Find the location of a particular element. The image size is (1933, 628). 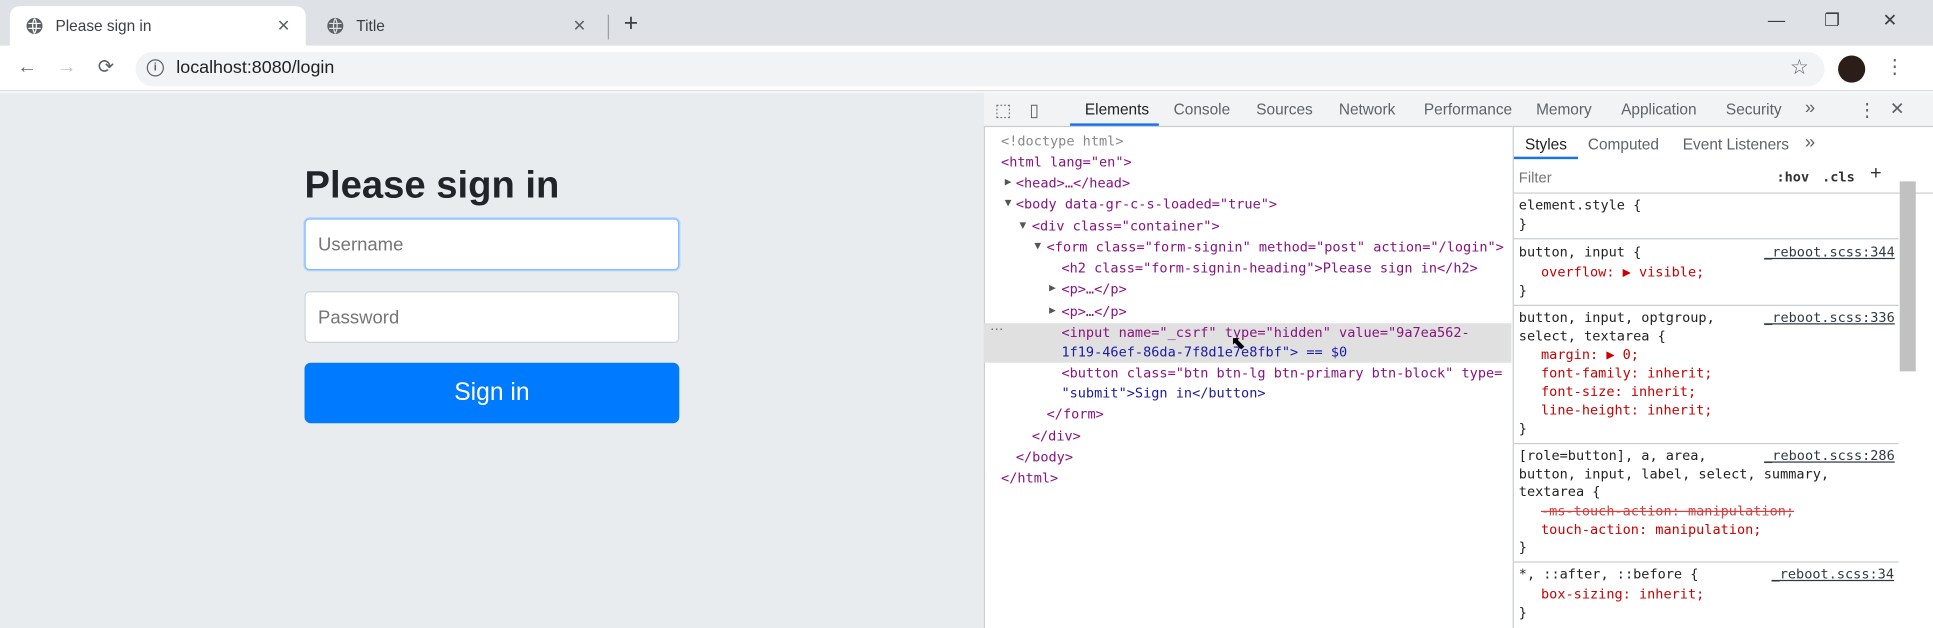

profile-avatar is located at coordinates (1852, 69).